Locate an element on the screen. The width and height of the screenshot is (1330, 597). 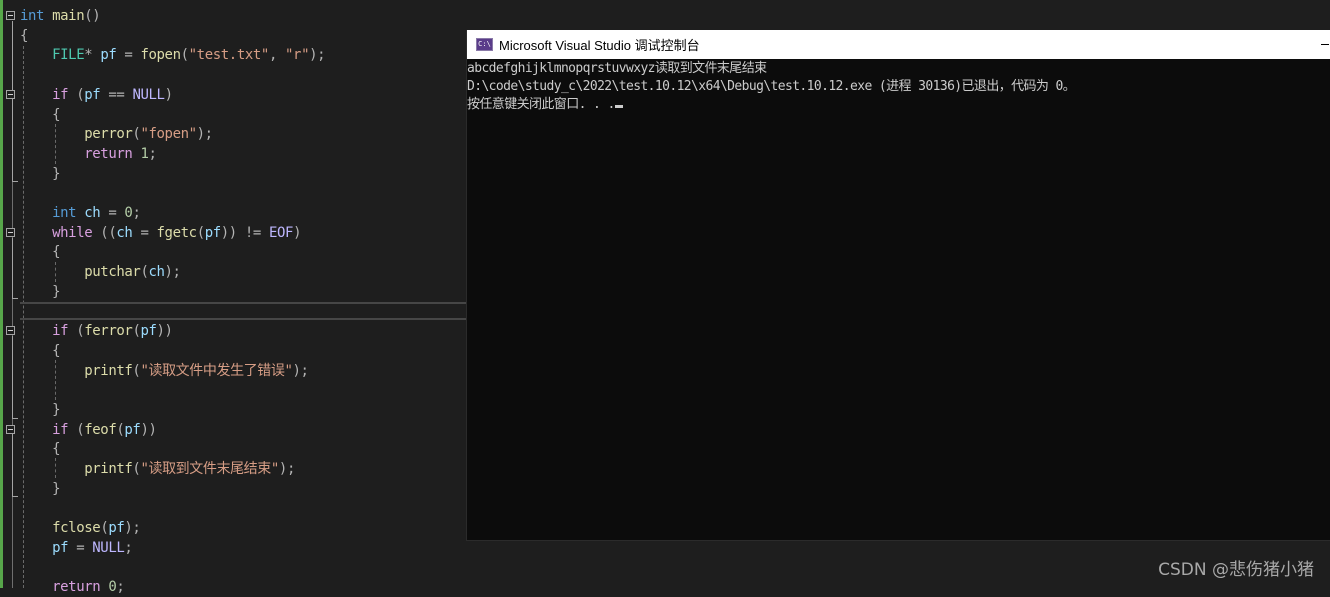
code-token: ferror is located at coordinates (108, 331).